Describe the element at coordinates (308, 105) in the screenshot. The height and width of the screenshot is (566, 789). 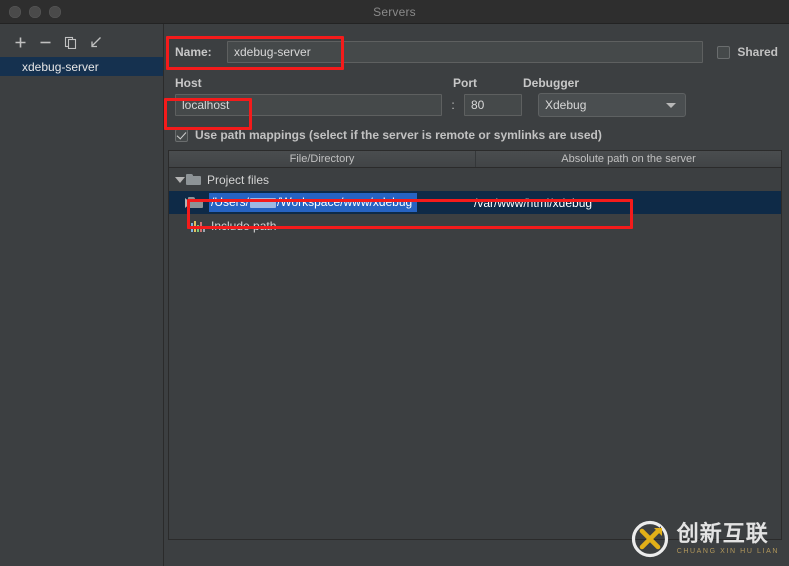
I see `host-input: localhost` at that location.